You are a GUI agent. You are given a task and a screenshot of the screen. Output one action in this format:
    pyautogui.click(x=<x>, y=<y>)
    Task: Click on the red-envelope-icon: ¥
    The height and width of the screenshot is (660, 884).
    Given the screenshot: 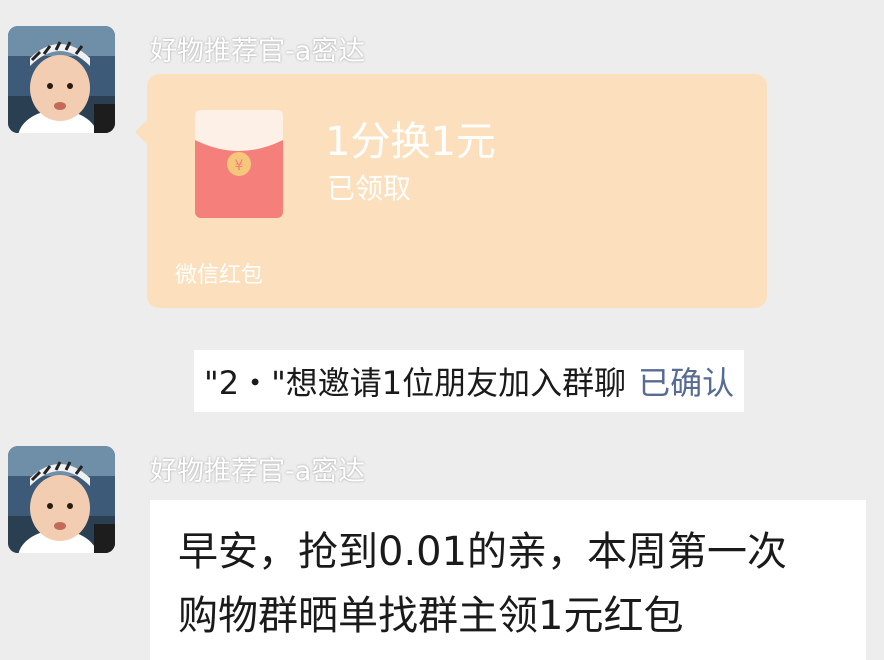 What is the action you would take?
    pyautogui.click(x=239, y=164)
    